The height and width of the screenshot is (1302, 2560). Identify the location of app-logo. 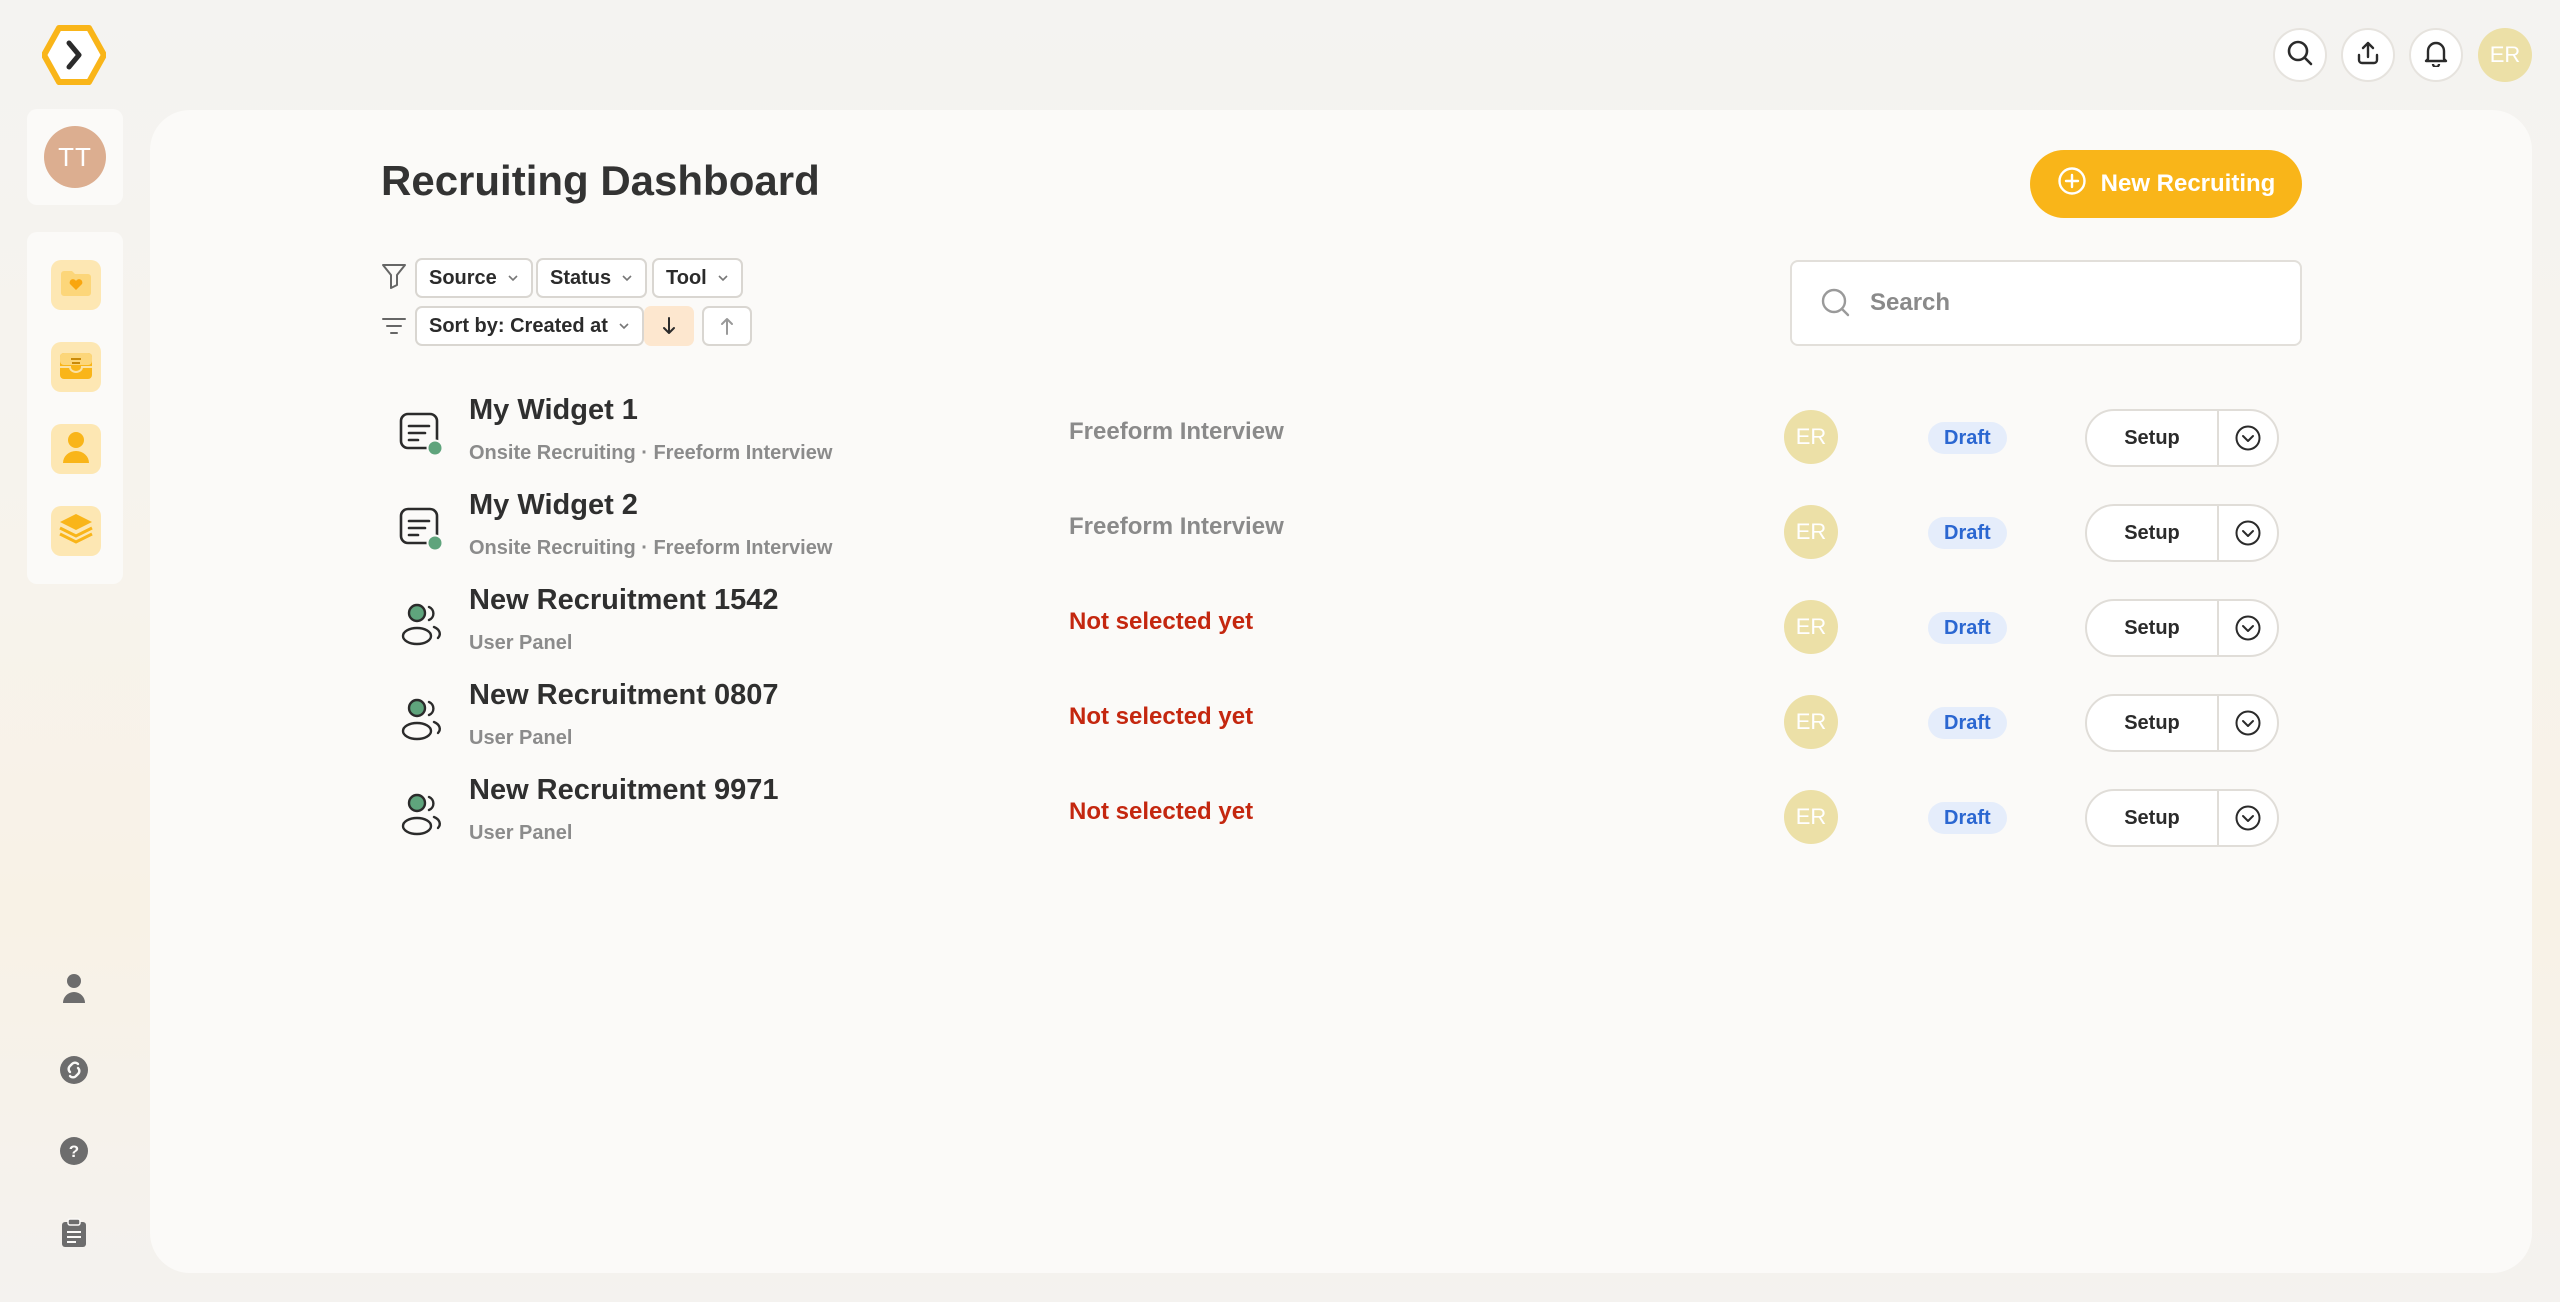
(74, 55).